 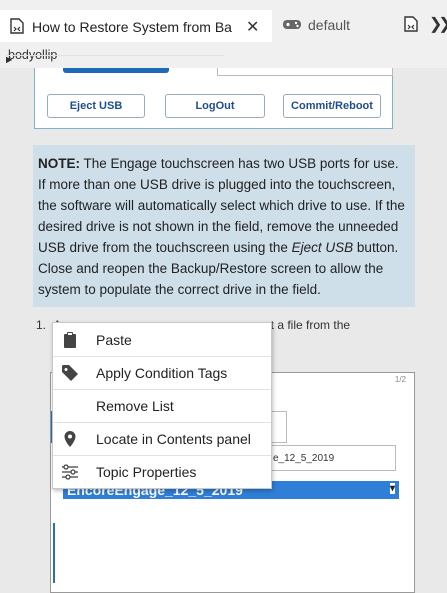 I want to click on gamepad-icon, so click(x=292, y=25).